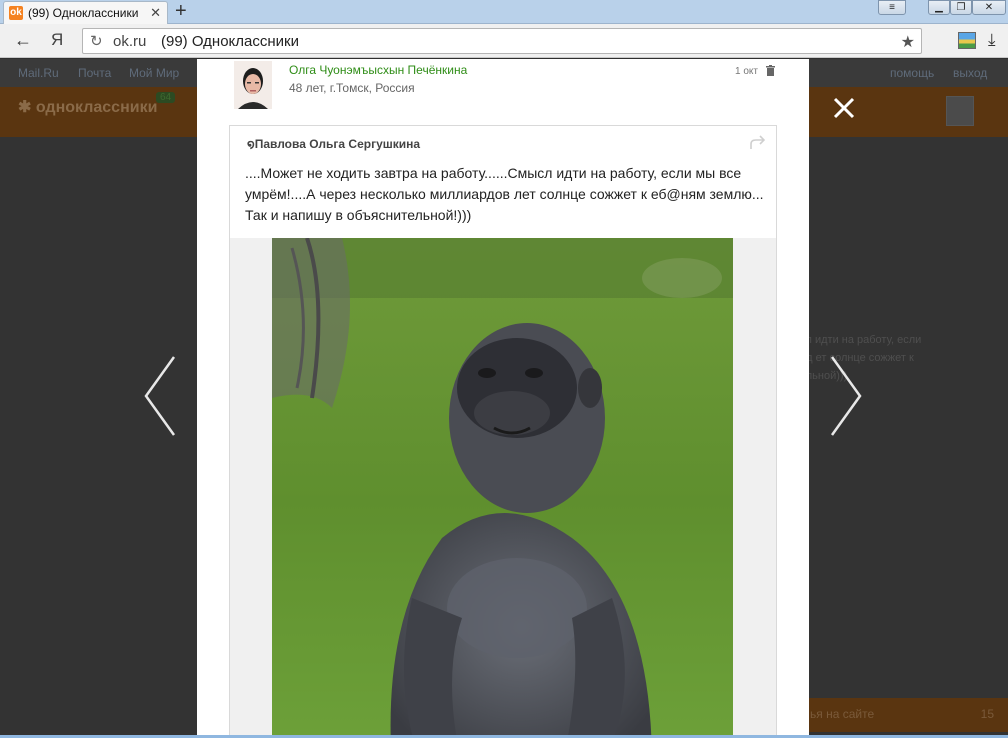  I want to click on post-date: 1 окт, so click(746, 71).